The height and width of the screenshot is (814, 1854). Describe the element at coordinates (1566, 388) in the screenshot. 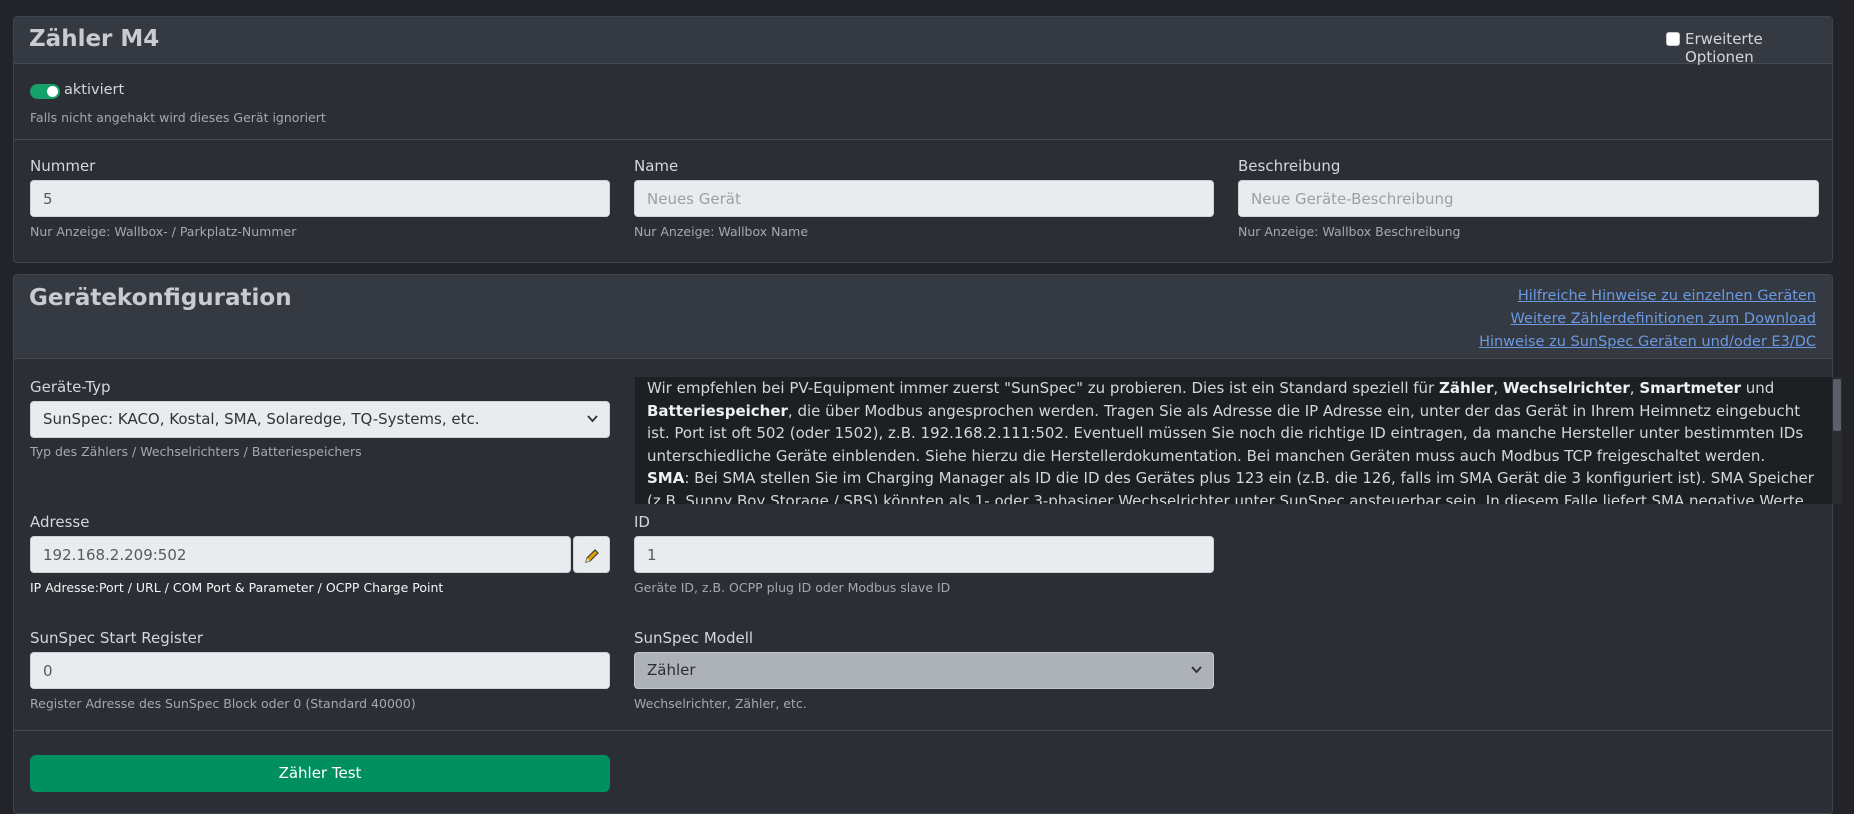

I see `info-bold-wechselrichter: Wechselrichter` at that location.